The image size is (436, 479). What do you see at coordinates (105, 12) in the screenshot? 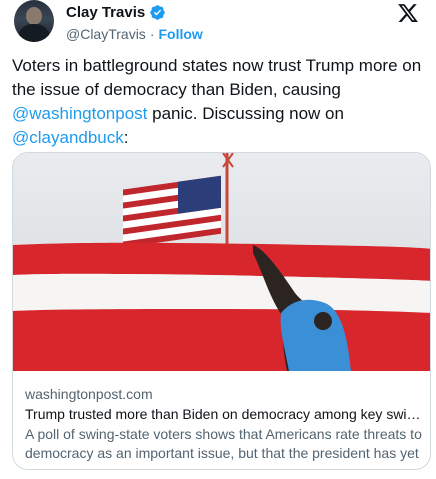
I see `author-display-name: Clay Travis` at bounding box center [105, 12].